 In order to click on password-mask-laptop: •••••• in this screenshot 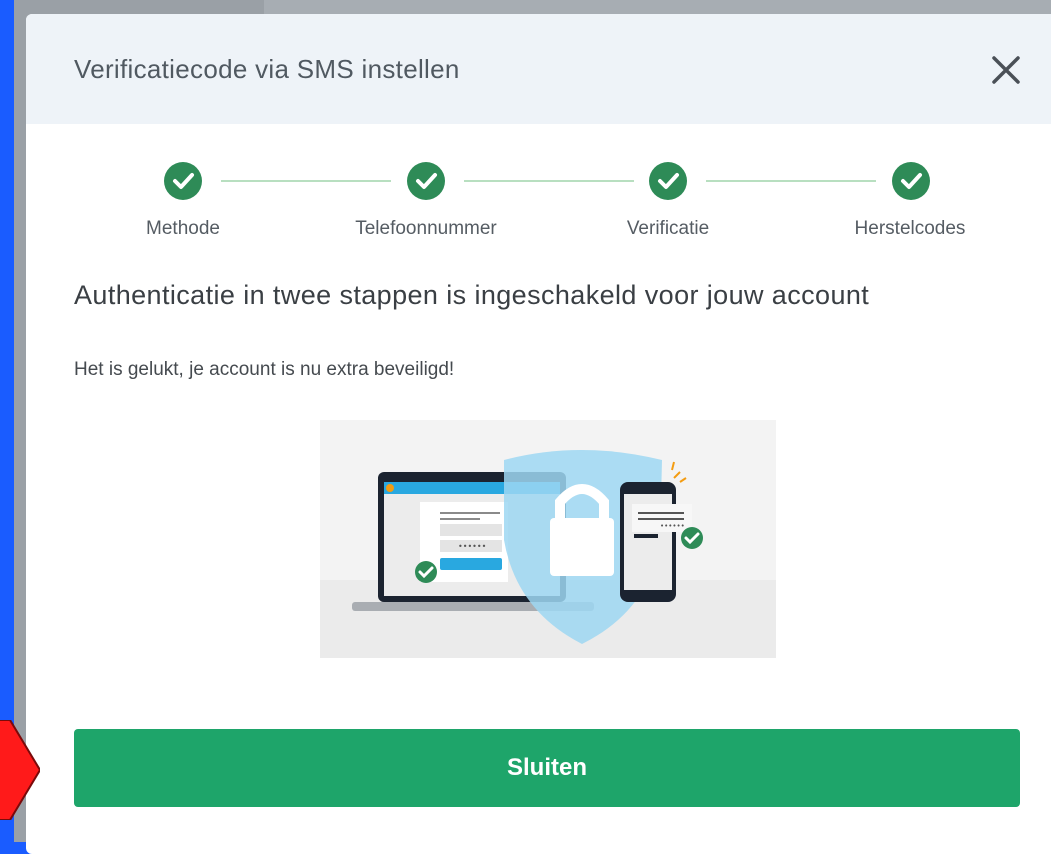, I will do `click(472, 546)`.